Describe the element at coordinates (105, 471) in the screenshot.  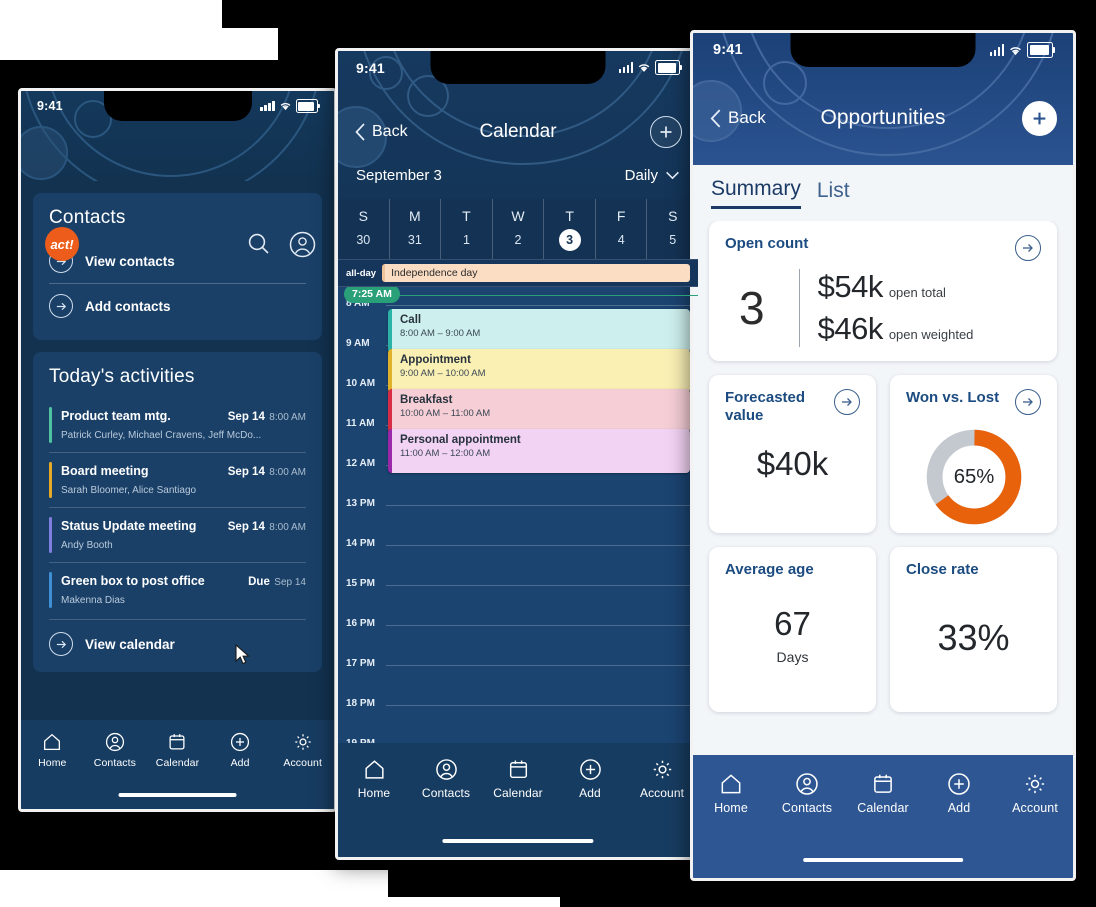
I see `activity-title: Board meeting` at that location.